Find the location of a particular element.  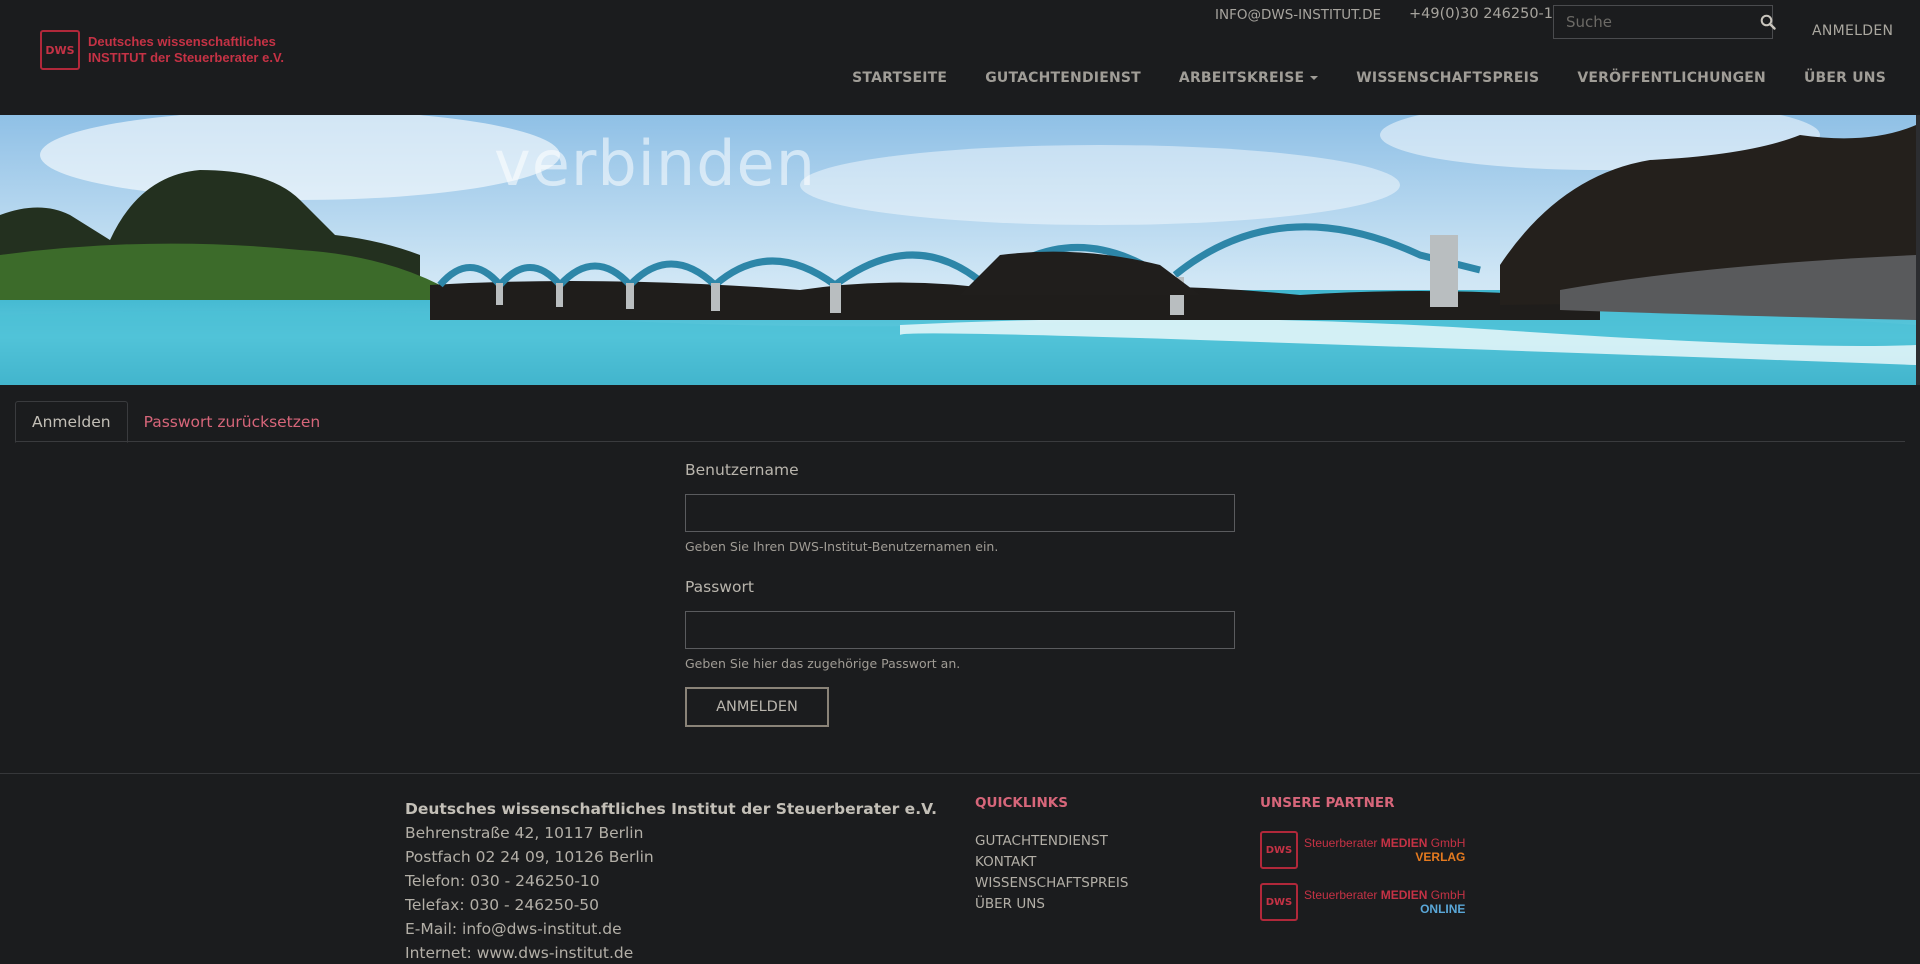

partners-title: UNSERE PARTNER is located at coordinates (1327, 803).